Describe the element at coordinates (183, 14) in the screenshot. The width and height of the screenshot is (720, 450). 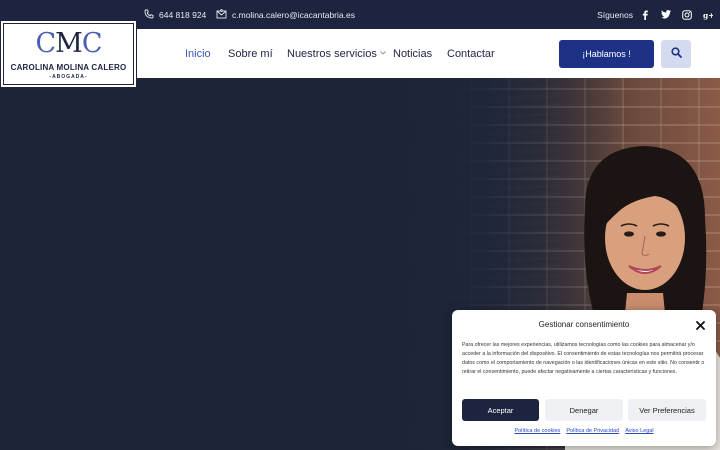
I see `phone-number: 644 818 924` at that location.